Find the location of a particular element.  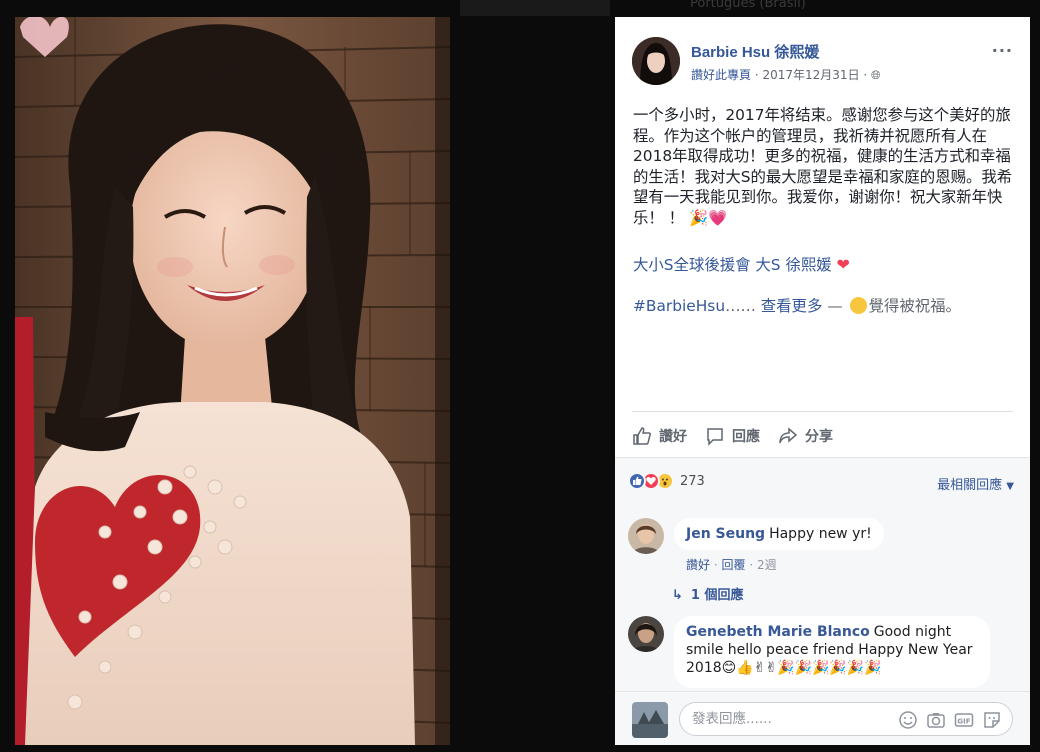

share-button: 分享 is located at coordinates (805, 436).